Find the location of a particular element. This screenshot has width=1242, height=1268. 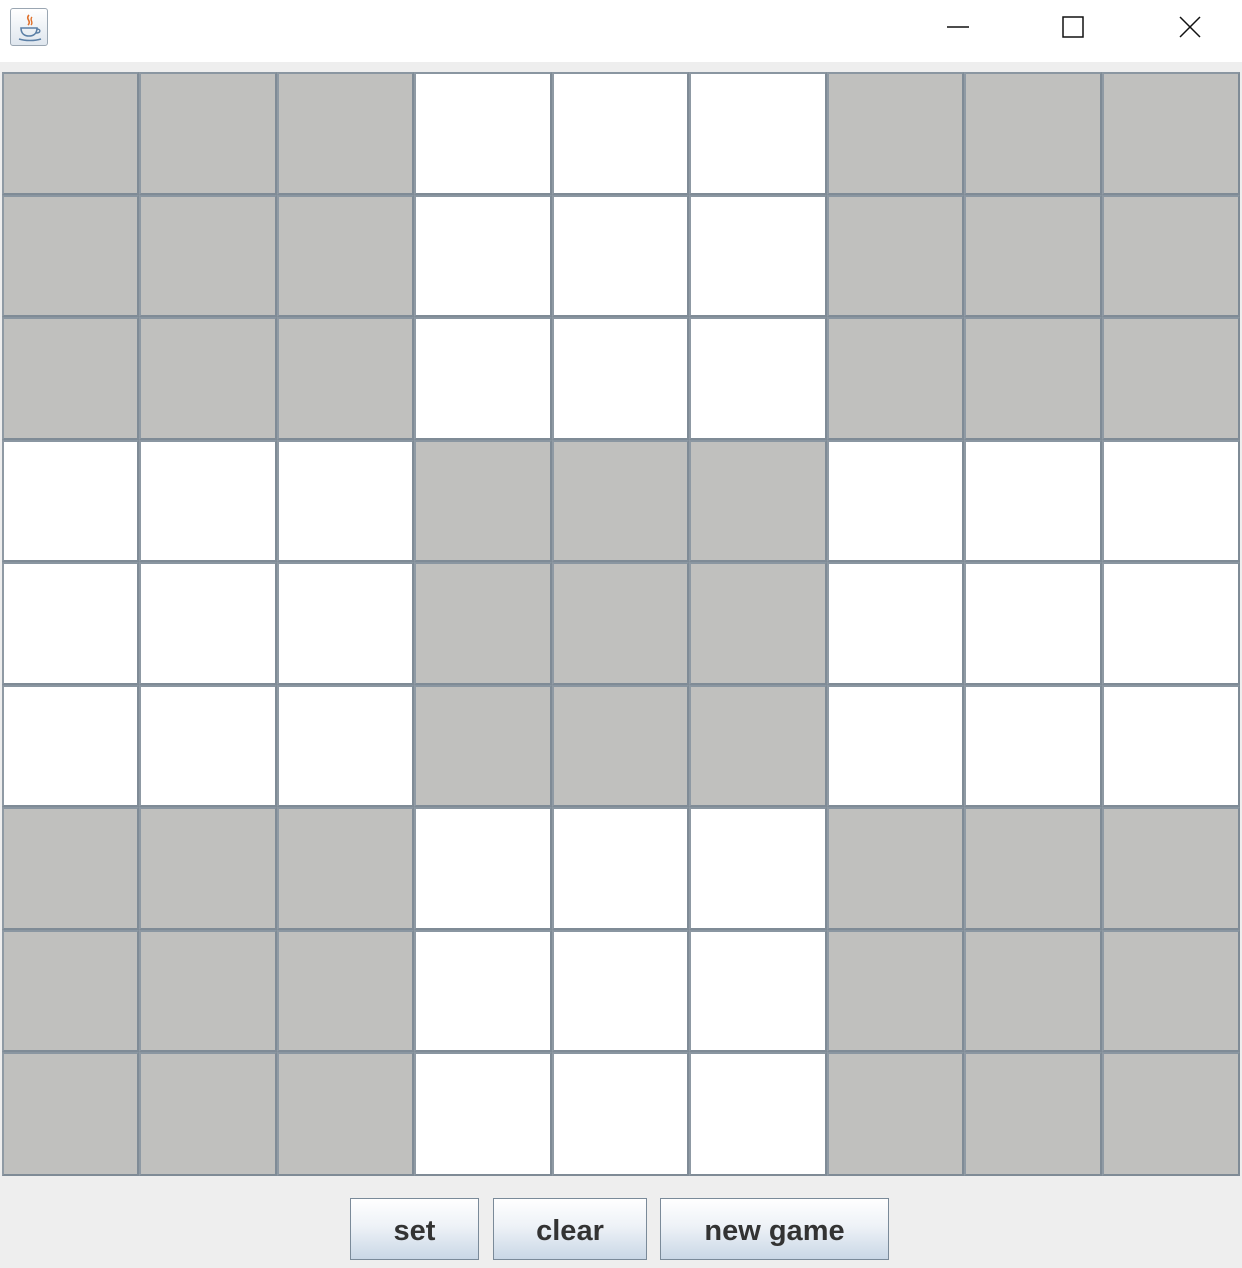

sudoku-cell-r7-c6 is located at coordinates (758, 868).